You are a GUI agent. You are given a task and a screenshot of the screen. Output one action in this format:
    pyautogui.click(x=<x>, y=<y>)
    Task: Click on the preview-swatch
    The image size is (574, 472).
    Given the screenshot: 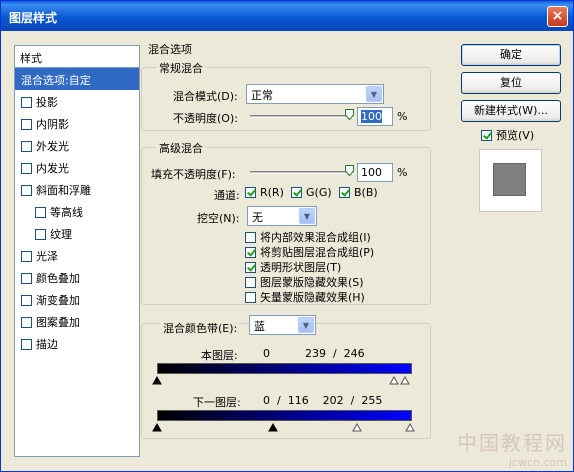 What is the action you would take?
    pyautogui.click(x=509, y=179)
    